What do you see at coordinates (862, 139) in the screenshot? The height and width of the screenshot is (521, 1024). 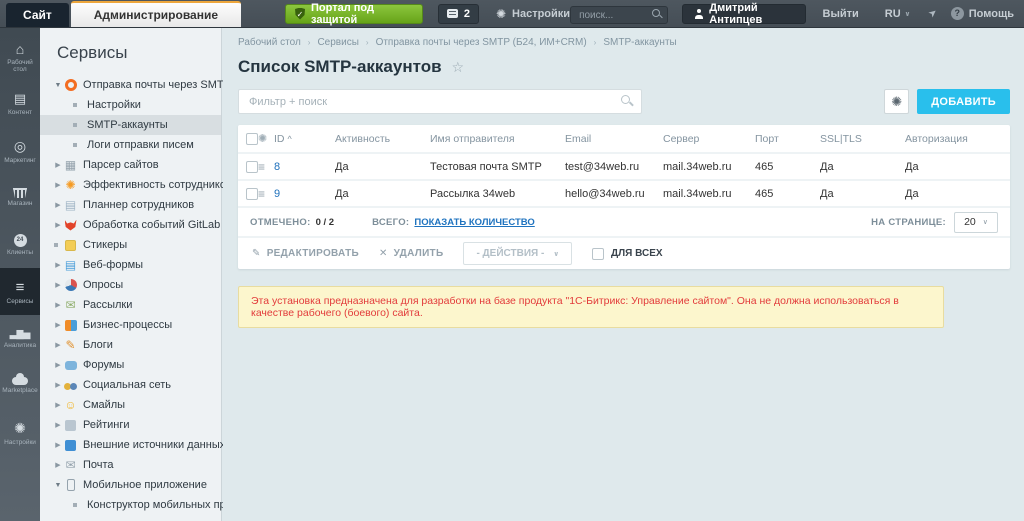 I see `column-header-ssl: SSL|TLS` at bounding box center [862, 139].